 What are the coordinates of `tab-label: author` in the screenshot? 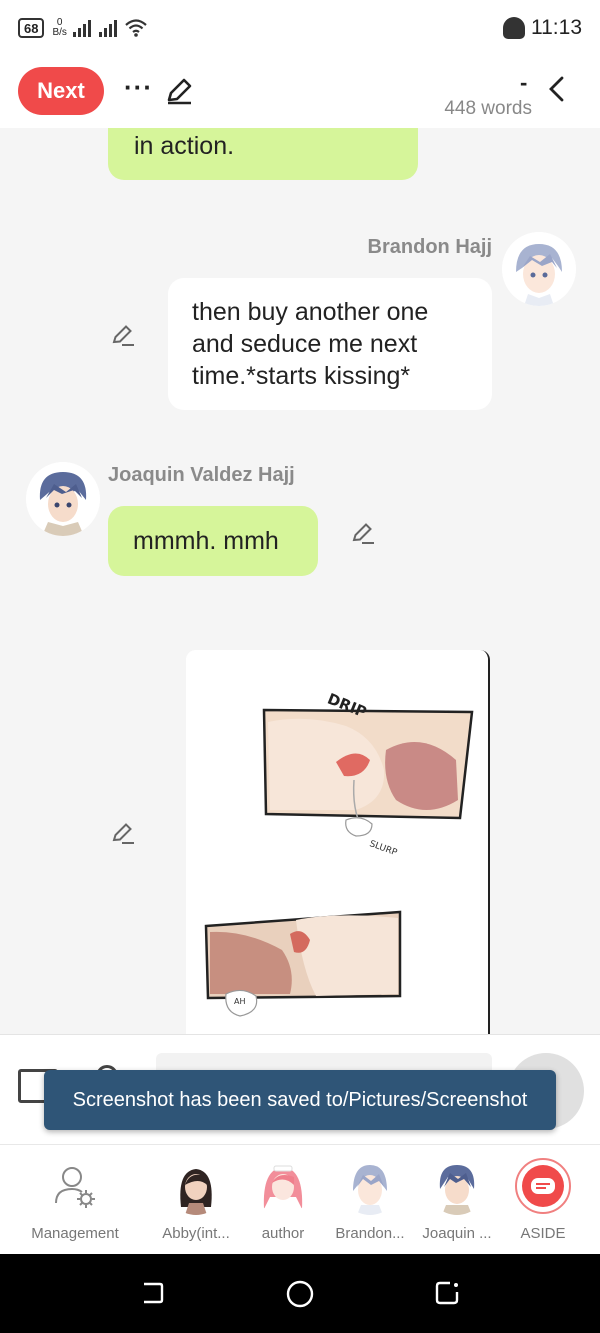 It's located at (283, 1233).